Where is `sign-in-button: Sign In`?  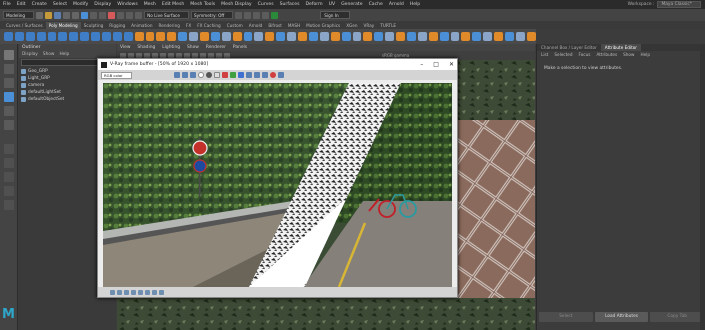 sign-in-button: Sign In is located at coordinates (335, 15).